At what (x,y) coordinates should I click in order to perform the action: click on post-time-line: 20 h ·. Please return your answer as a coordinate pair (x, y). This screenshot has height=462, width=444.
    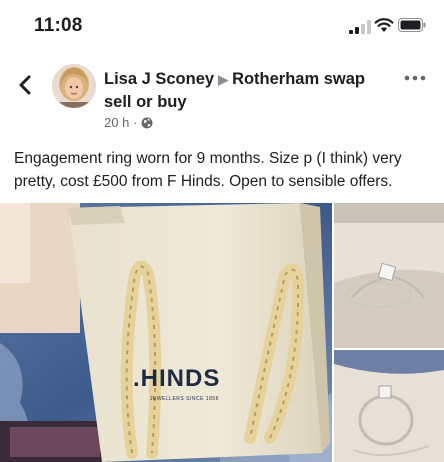
    Looking at the image, I should click on (249, 122).